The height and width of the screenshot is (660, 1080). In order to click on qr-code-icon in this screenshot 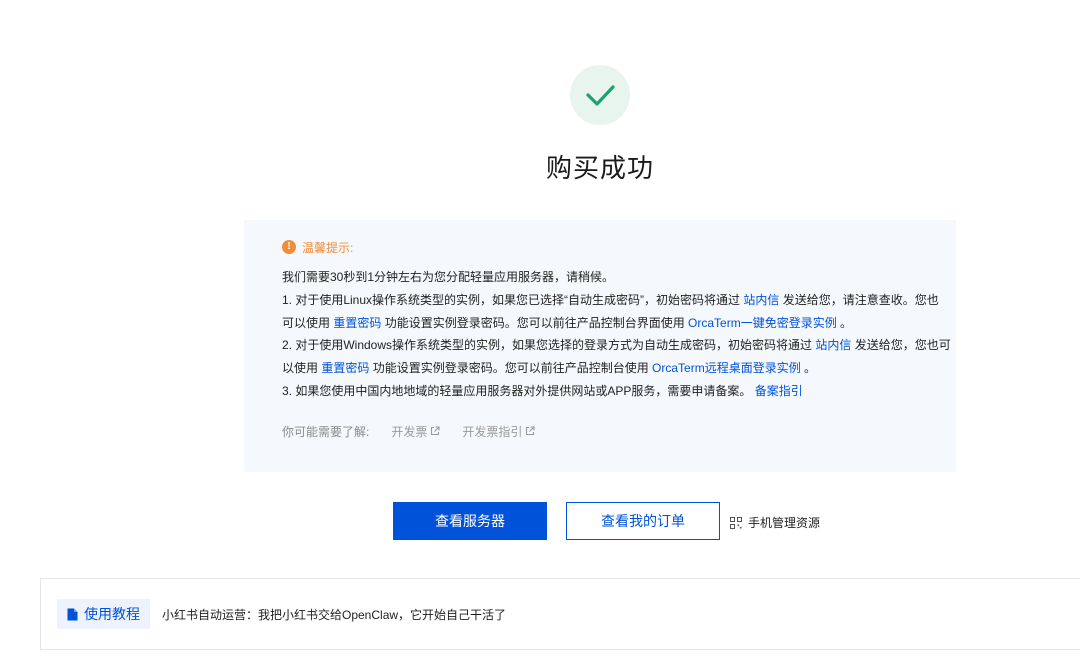, I will do `click(736, 522)`.